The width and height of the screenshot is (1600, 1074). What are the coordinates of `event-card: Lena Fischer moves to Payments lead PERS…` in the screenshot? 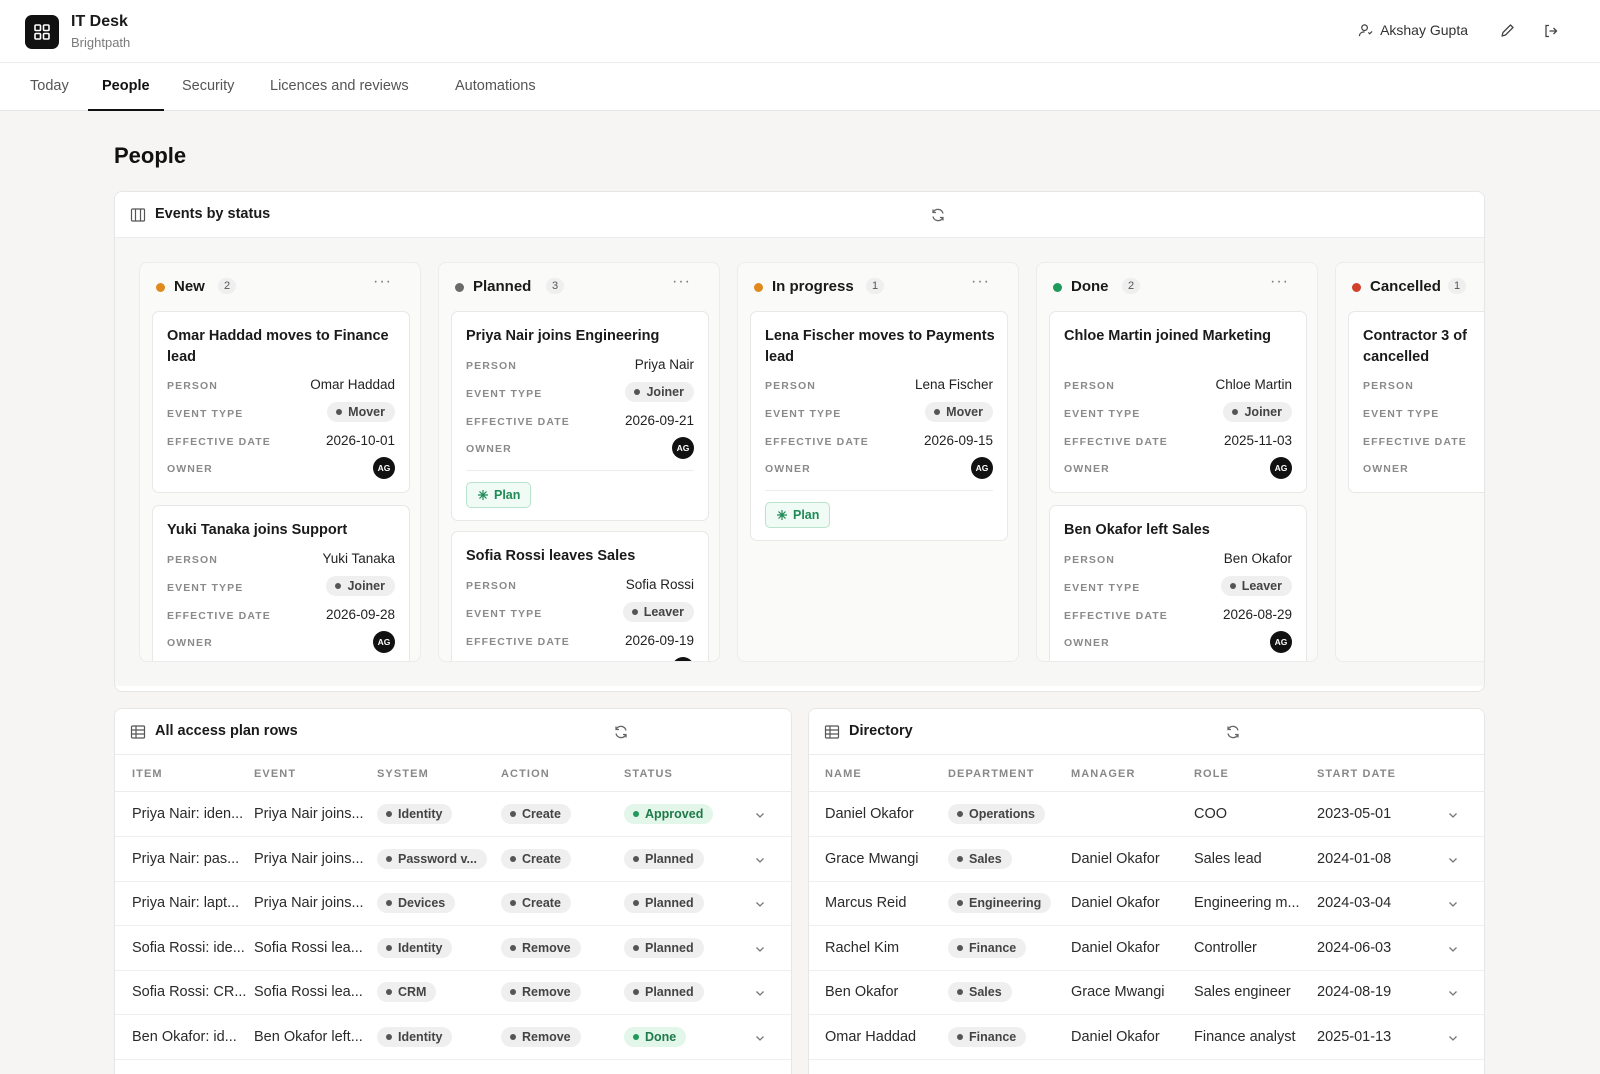 It's located at (879, 426).